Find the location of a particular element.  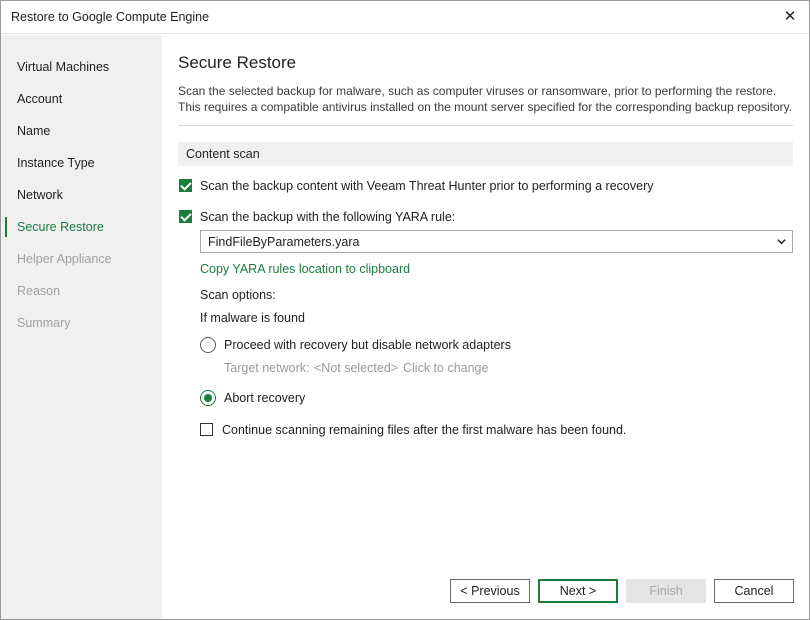

target-network-label: Target network: is located at coordinates (267, 368).